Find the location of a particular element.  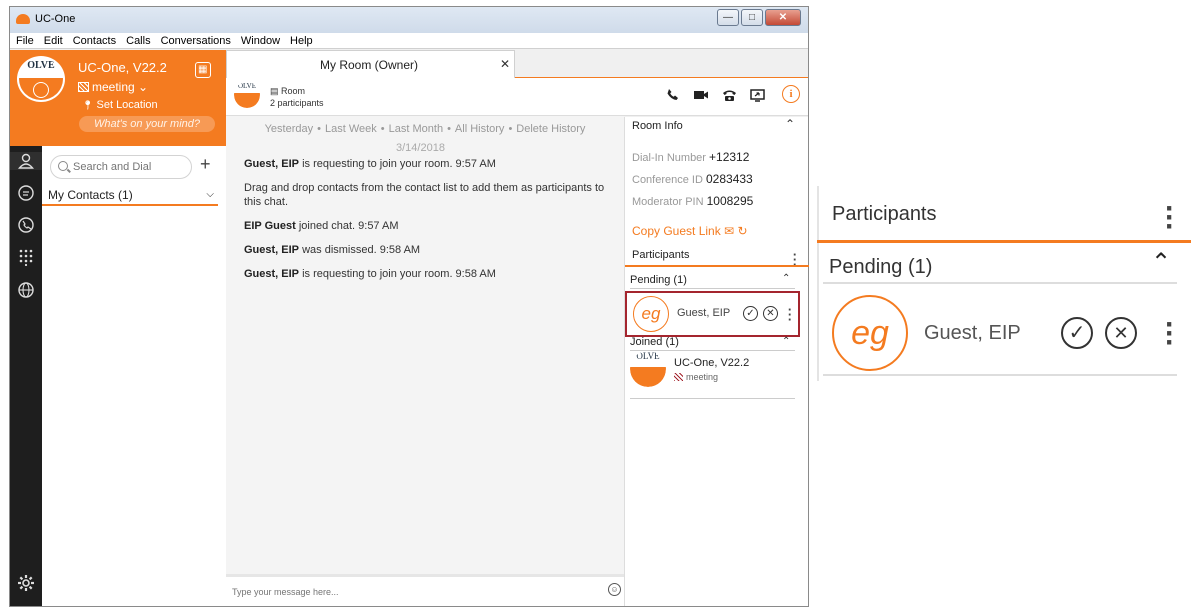

title-bar: UC-One — □ ✕ is located at coordinates (409, 20).